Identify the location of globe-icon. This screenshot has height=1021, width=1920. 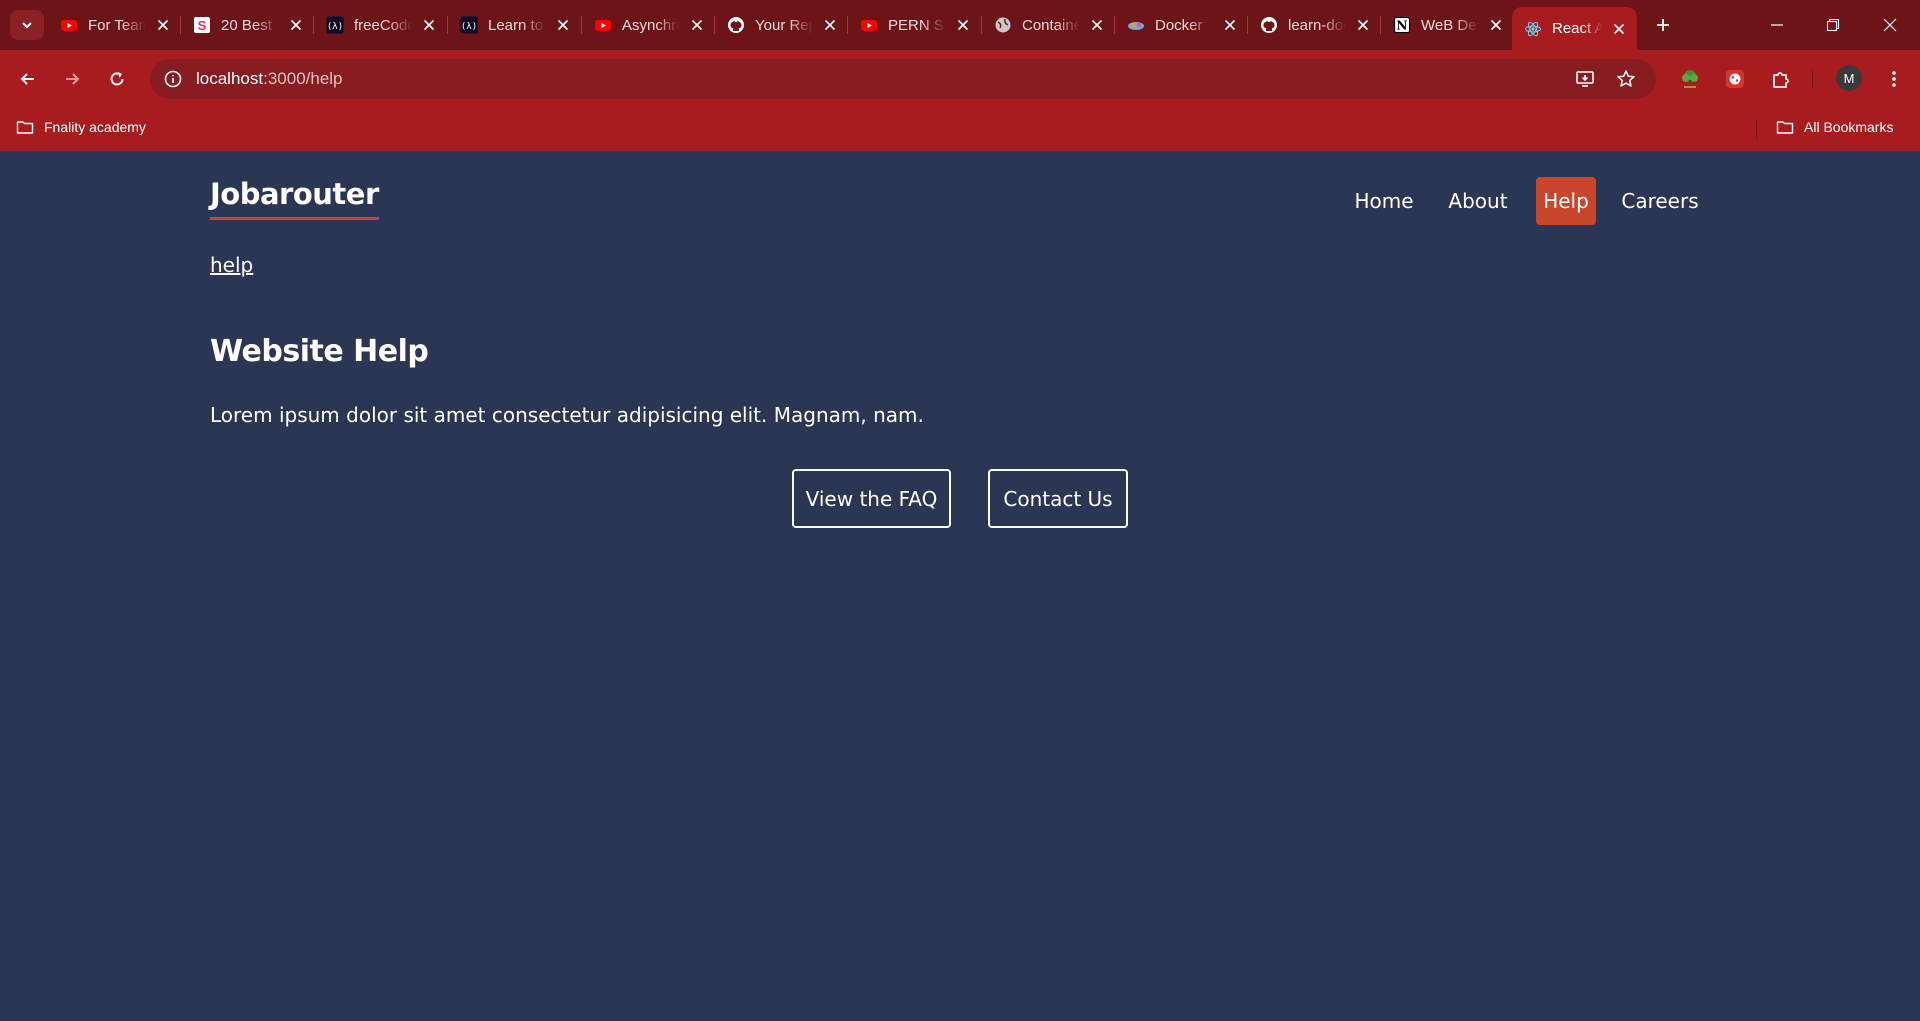
(1003, 25).